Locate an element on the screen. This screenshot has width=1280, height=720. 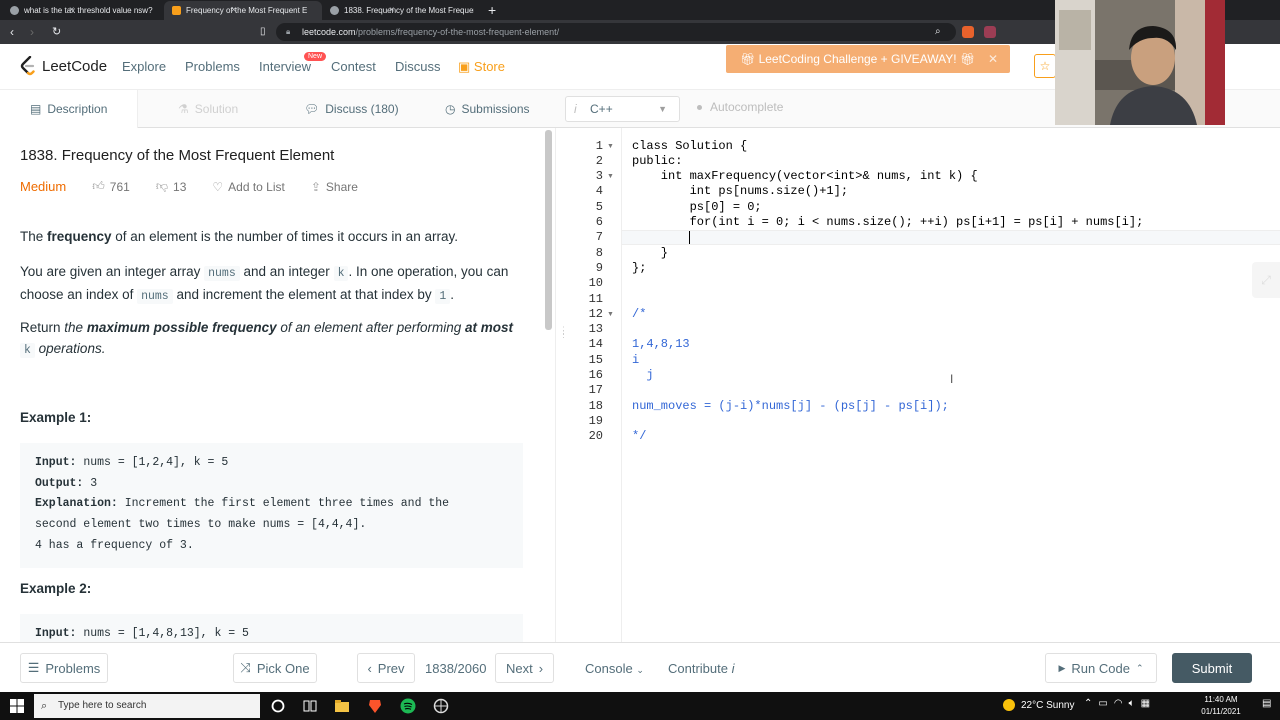
reload-icon: ↻ is located at coordinates (56, 32).